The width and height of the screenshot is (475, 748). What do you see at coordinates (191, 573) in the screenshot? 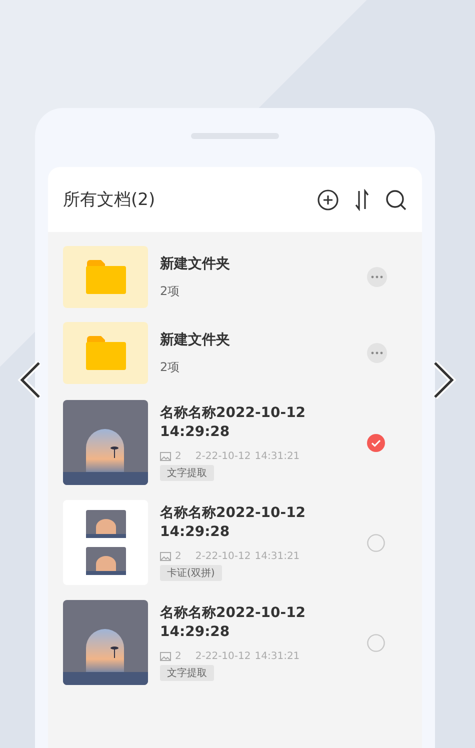
I see `document-tag: 卡证(双拼)` at bounding box center [191, 573].